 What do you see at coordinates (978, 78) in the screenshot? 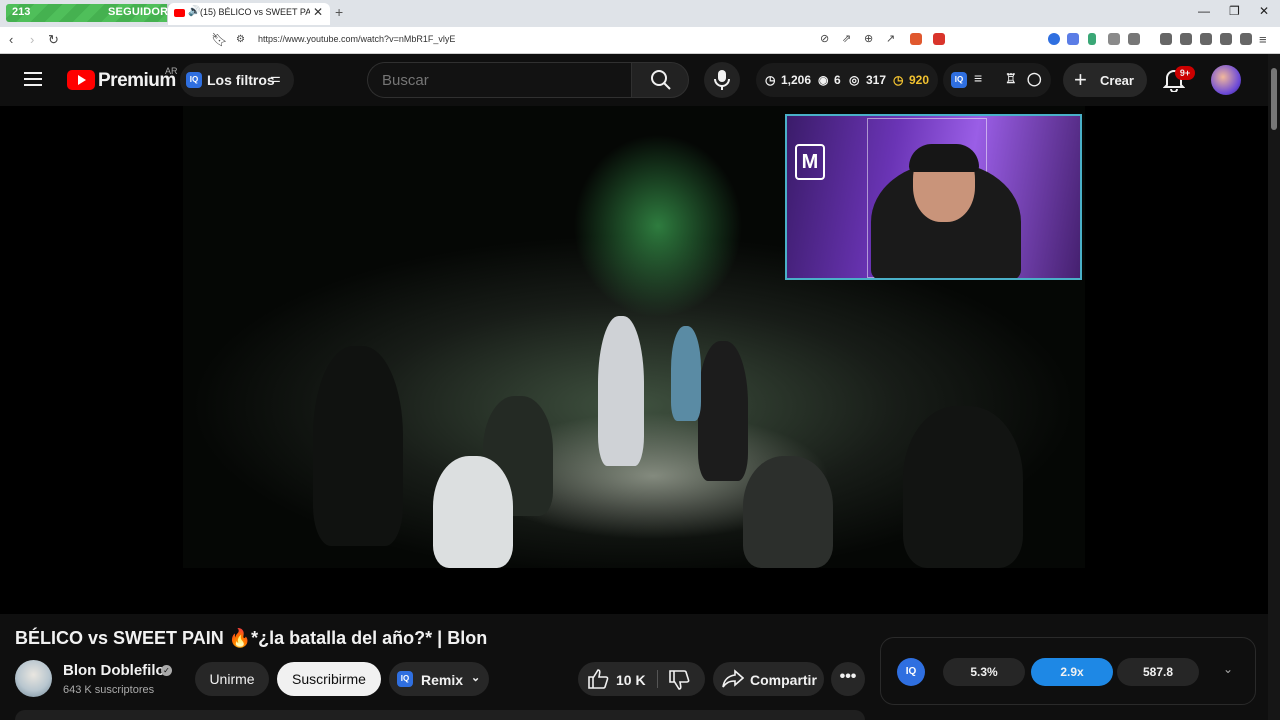
I see `list-icon: ≡` at bounding box center [978, 78].